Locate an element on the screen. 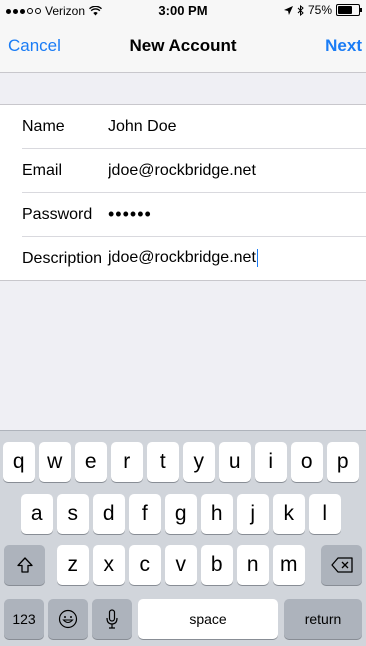 The image size is (366, 646). password-label: Password is located at coordinates (57, 214).